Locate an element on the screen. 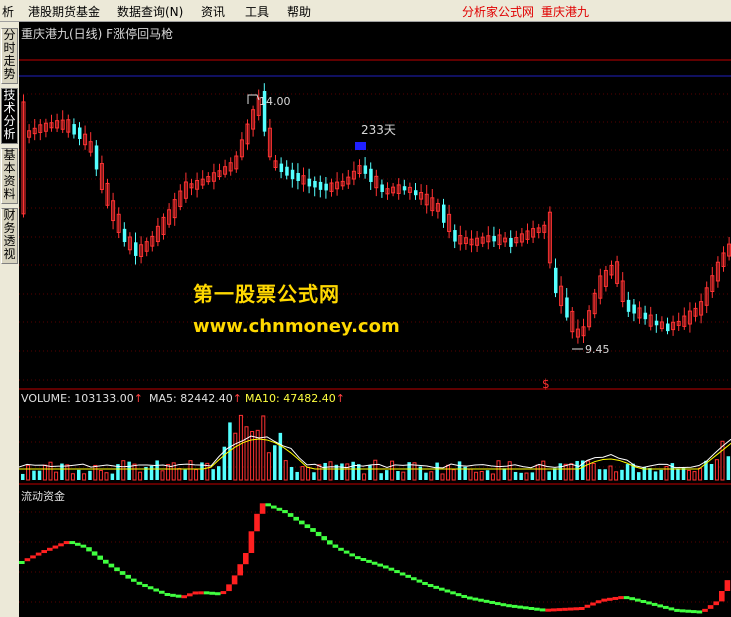  signal-box is located at coordinates (360, 146).